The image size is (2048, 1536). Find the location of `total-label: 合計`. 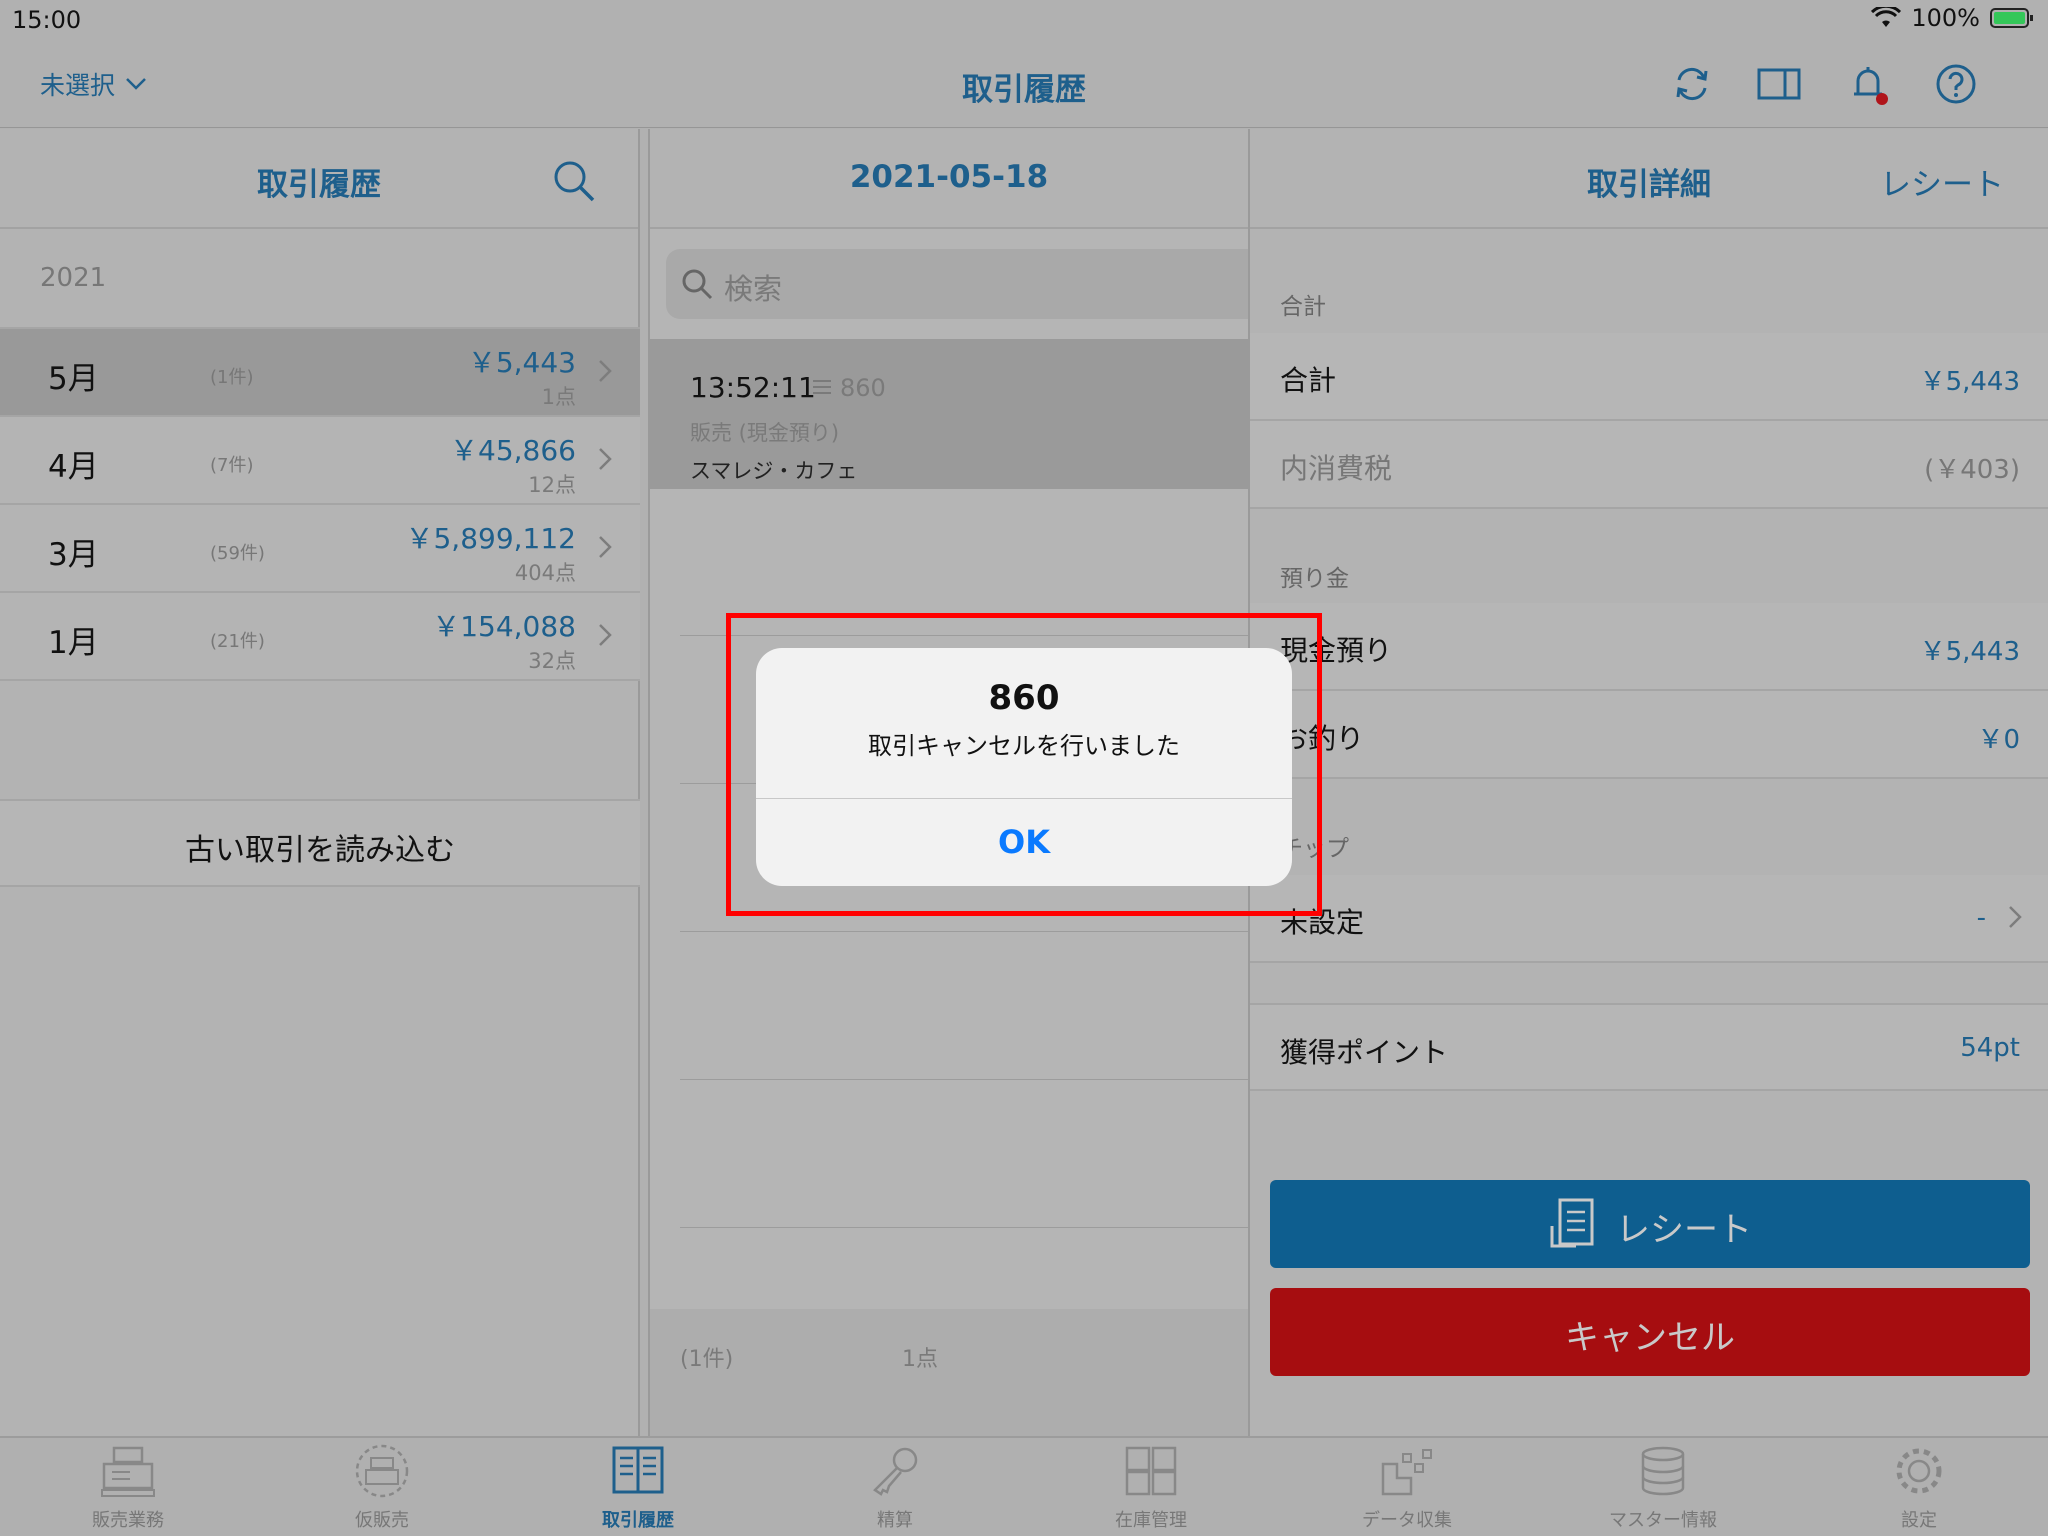

total-label: 合計 is located at coordinates (1308, 380).